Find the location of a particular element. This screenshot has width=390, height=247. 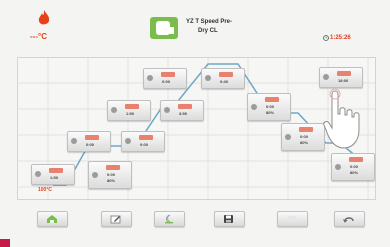

furnace-icon is located at coordinates (165, 28).